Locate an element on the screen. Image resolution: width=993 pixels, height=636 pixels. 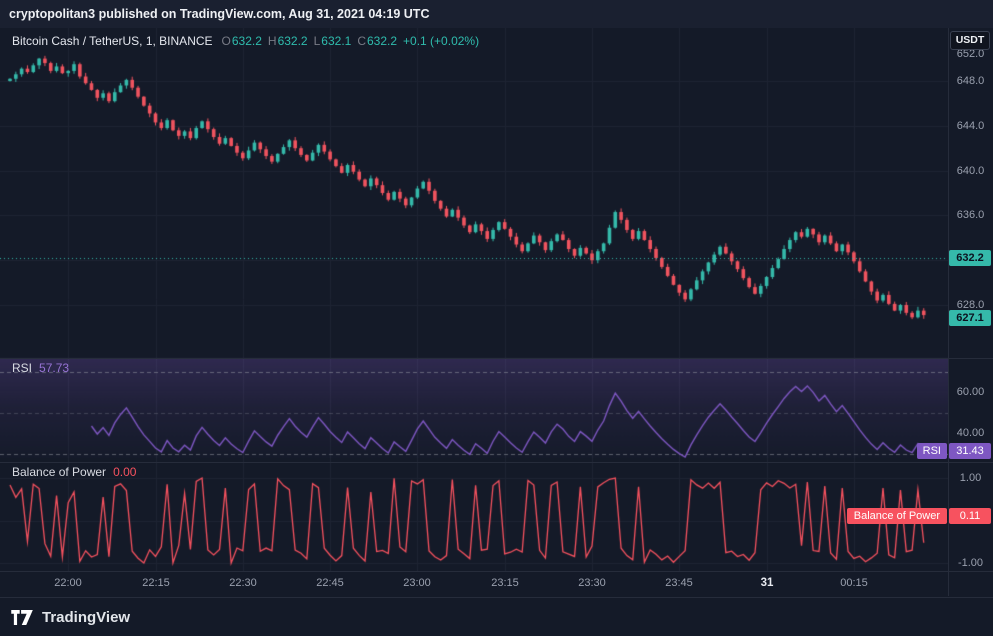
scale-label: 640.0 is located at coordinates (970, 171).